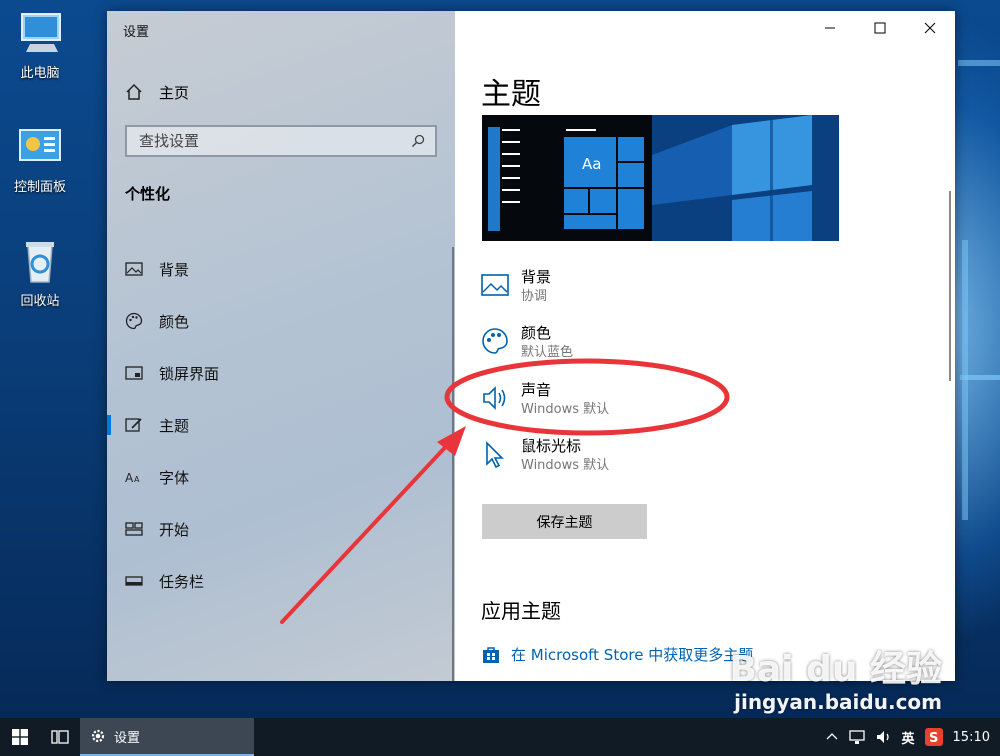  I want to click on save-theme-button: 保存主题, so click(564, 521).